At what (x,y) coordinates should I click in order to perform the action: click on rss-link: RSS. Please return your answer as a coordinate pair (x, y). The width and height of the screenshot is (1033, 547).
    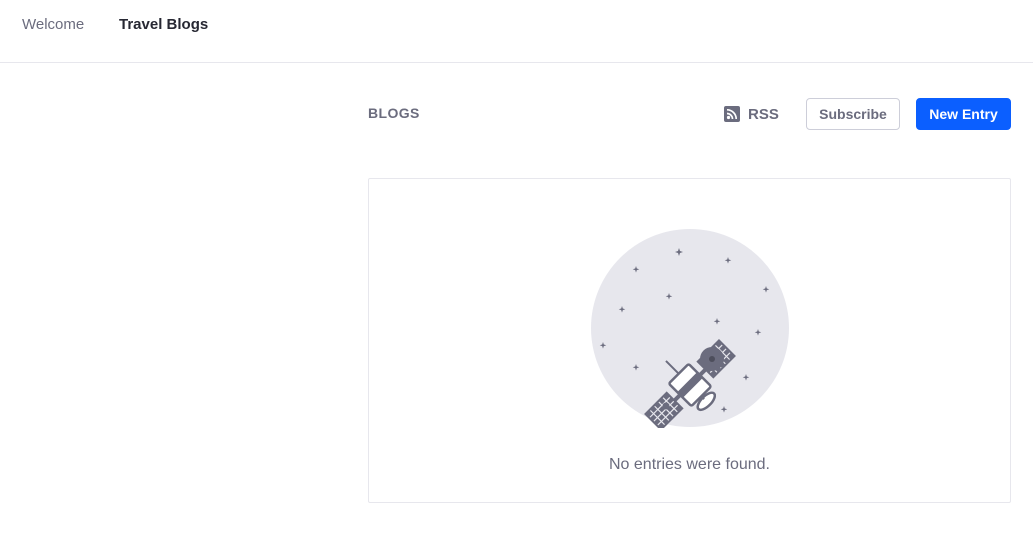
    Looking at the image, I should click on (751, 114).